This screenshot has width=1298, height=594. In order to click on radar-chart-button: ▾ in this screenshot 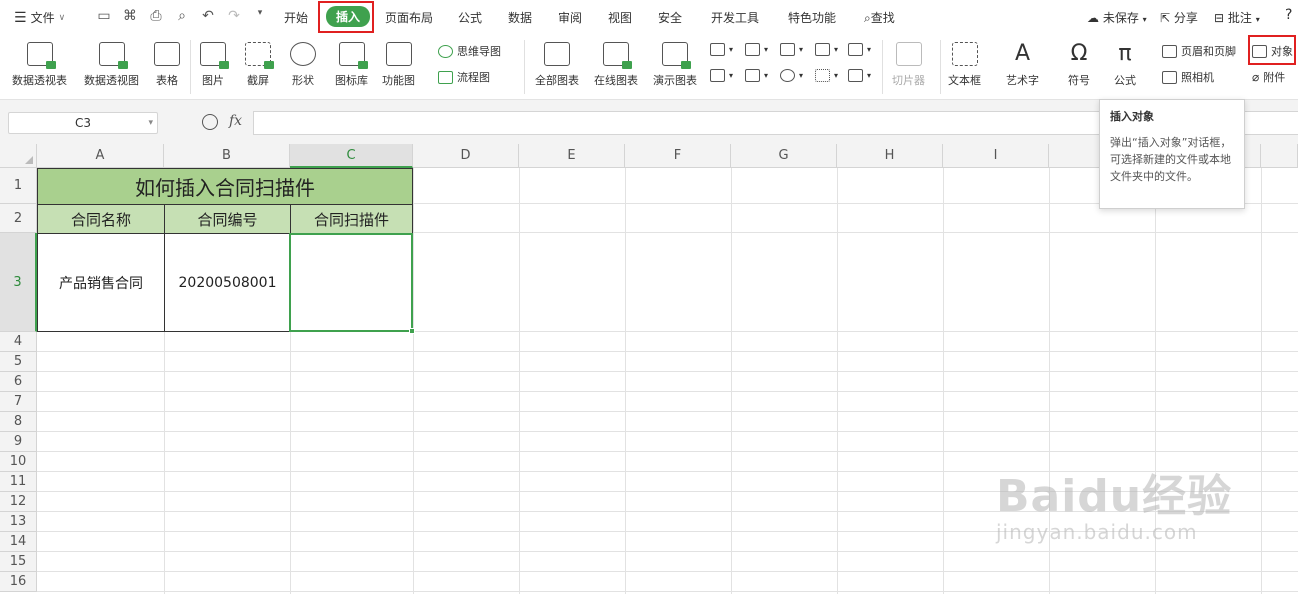, I will do `click(826, 49)`.